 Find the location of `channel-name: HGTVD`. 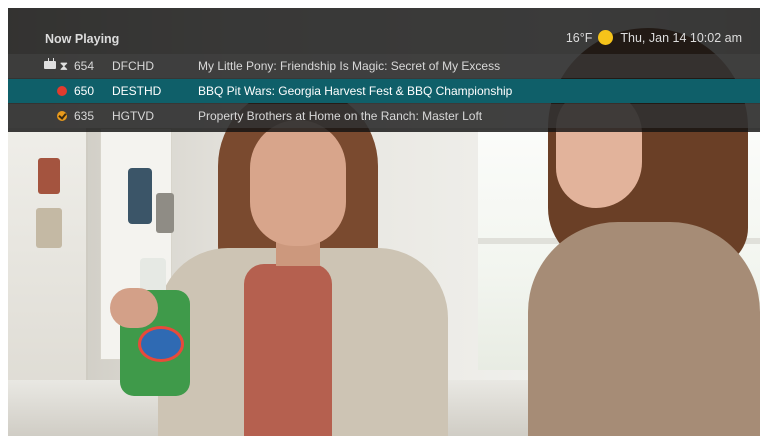

channel-name: HGTVD is located at coordinates (133, 116).